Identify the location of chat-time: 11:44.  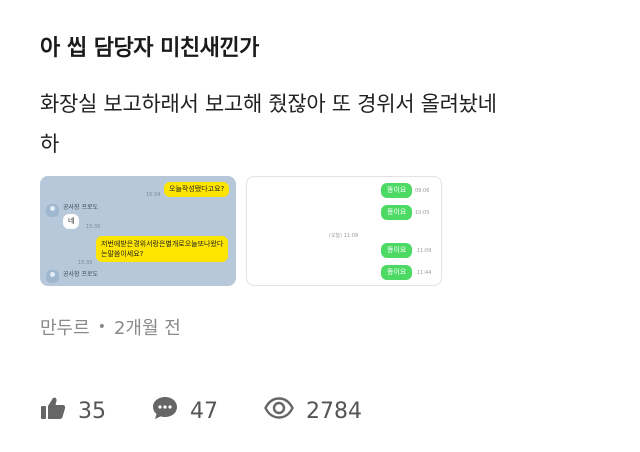
(424, 273).